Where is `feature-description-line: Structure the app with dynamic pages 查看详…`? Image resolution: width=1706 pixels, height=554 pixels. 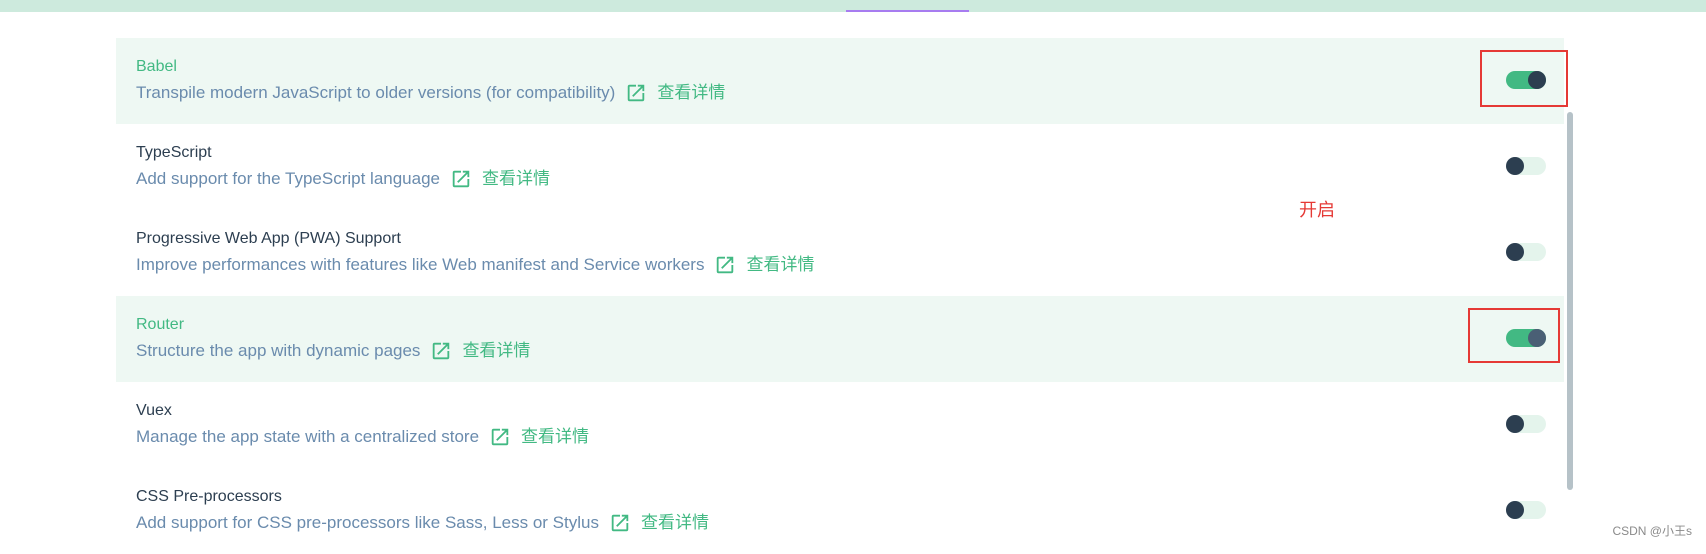
feature-description-line: Structure the app with dynamic pages 查看详… is located at coordinates (333, 351).